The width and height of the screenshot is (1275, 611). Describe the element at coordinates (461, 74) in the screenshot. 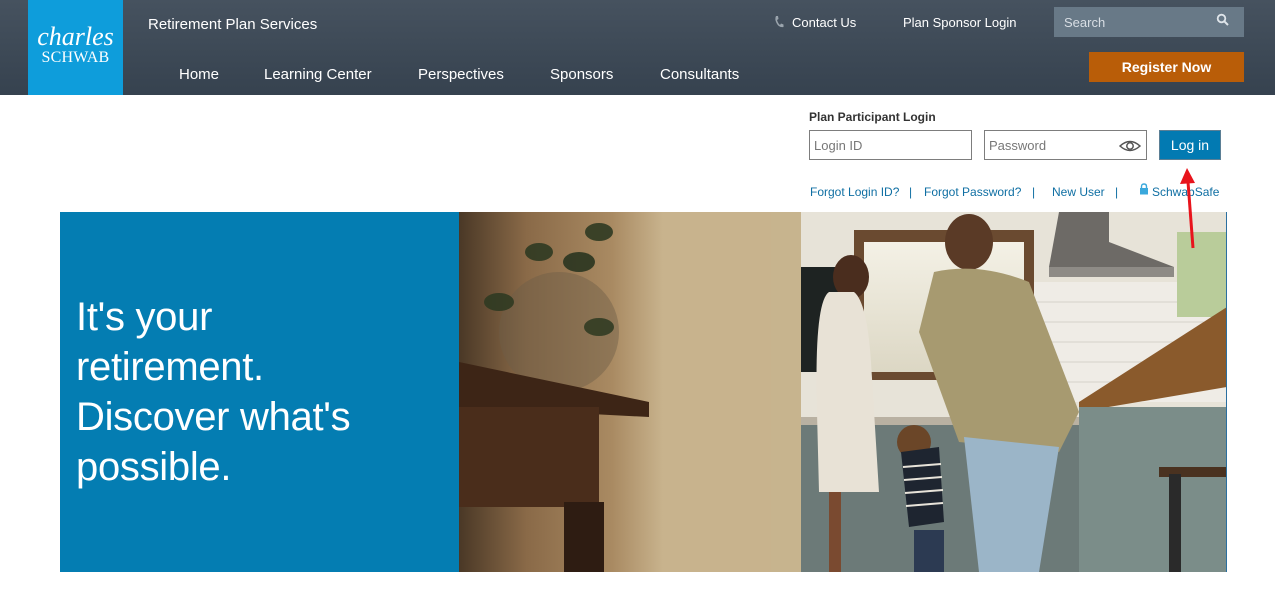

I see `nav-perspectives: Perspectives` at that location.